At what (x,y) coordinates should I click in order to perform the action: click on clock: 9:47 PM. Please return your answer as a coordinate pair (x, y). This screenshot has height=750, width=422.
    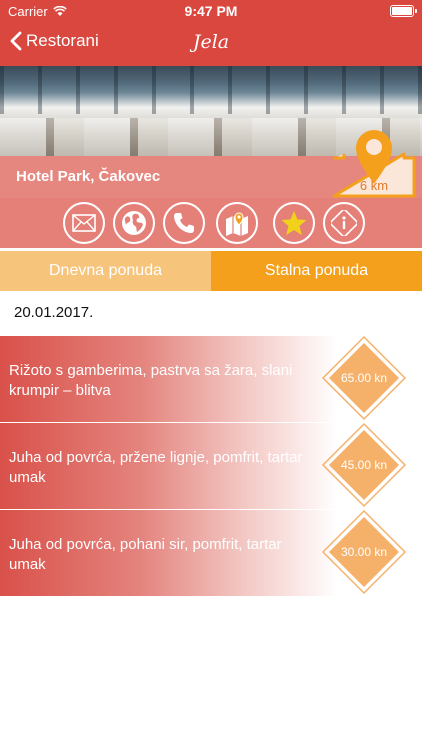
    Looking at the image, I should click on (211, 11).